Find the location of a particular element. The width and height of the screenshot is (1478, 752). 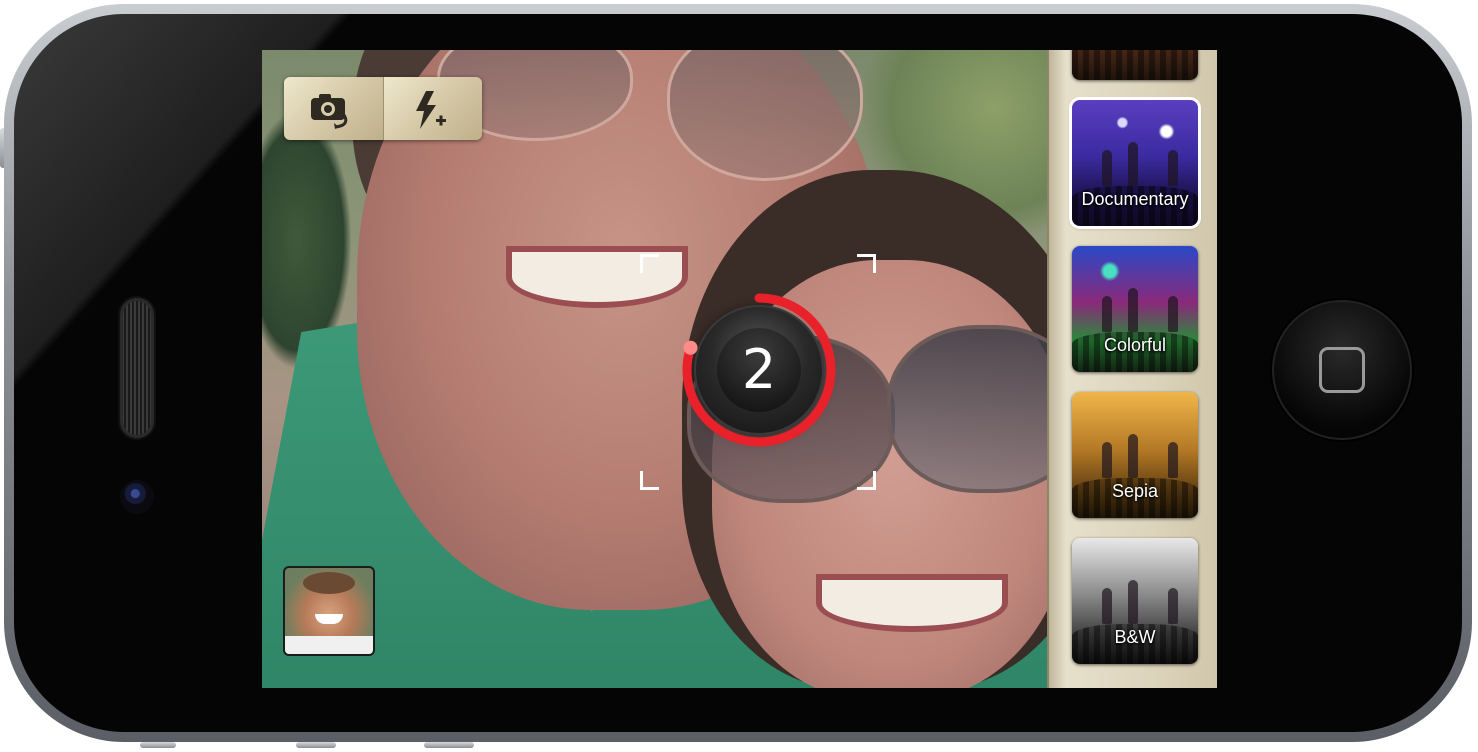

thumbnail-hair is located at coordinates (329, 583).